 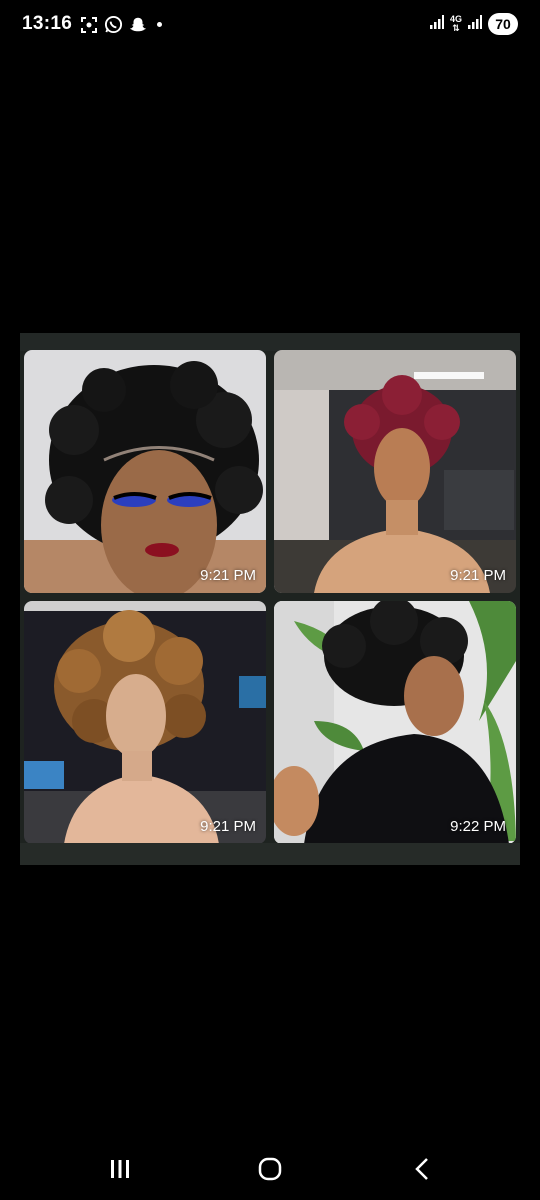 I want to click on photo-tile-1: 9:21 PM, so click(x=145, y=471).